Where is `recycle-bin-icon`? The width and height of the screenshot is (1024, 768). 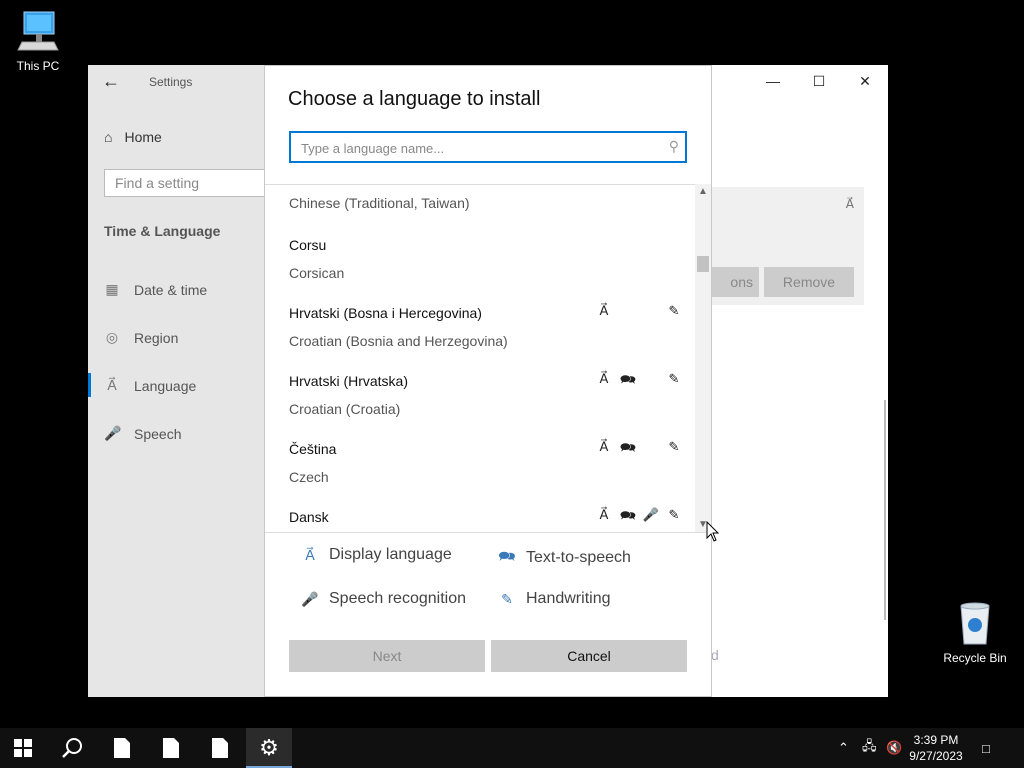 recycle-bin-icon is located at coordinates (975, 623).